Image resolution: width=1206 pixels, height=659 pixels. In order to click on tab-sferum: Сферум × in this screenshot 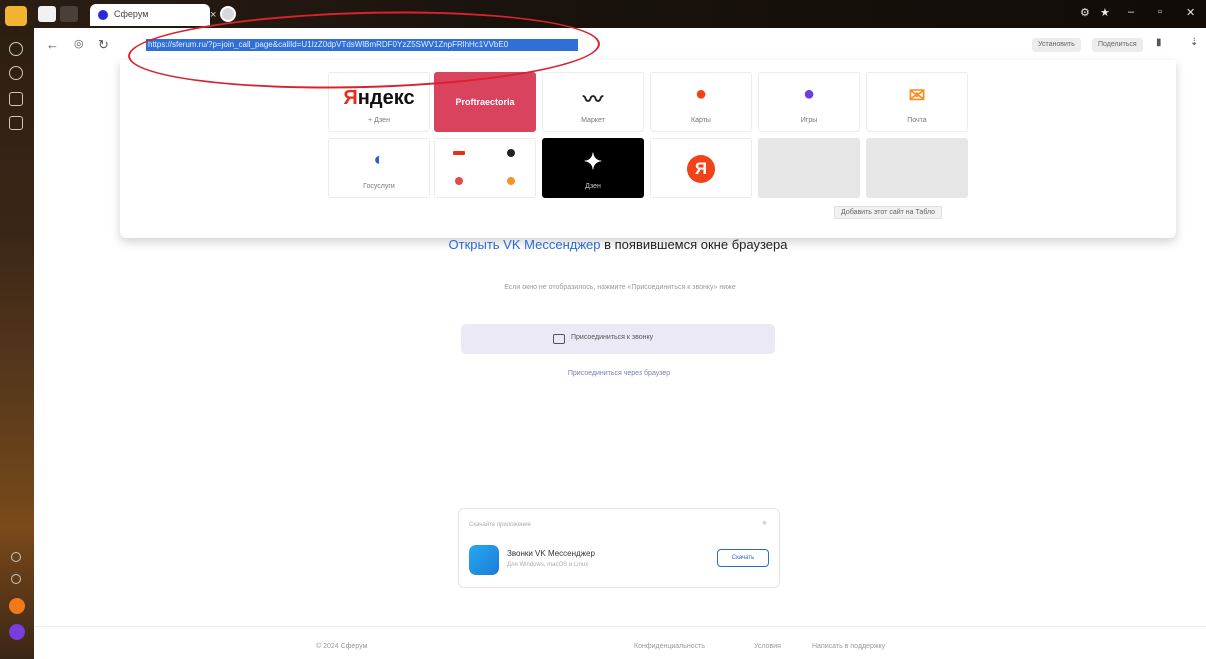, I will do `click(153, 15)`.